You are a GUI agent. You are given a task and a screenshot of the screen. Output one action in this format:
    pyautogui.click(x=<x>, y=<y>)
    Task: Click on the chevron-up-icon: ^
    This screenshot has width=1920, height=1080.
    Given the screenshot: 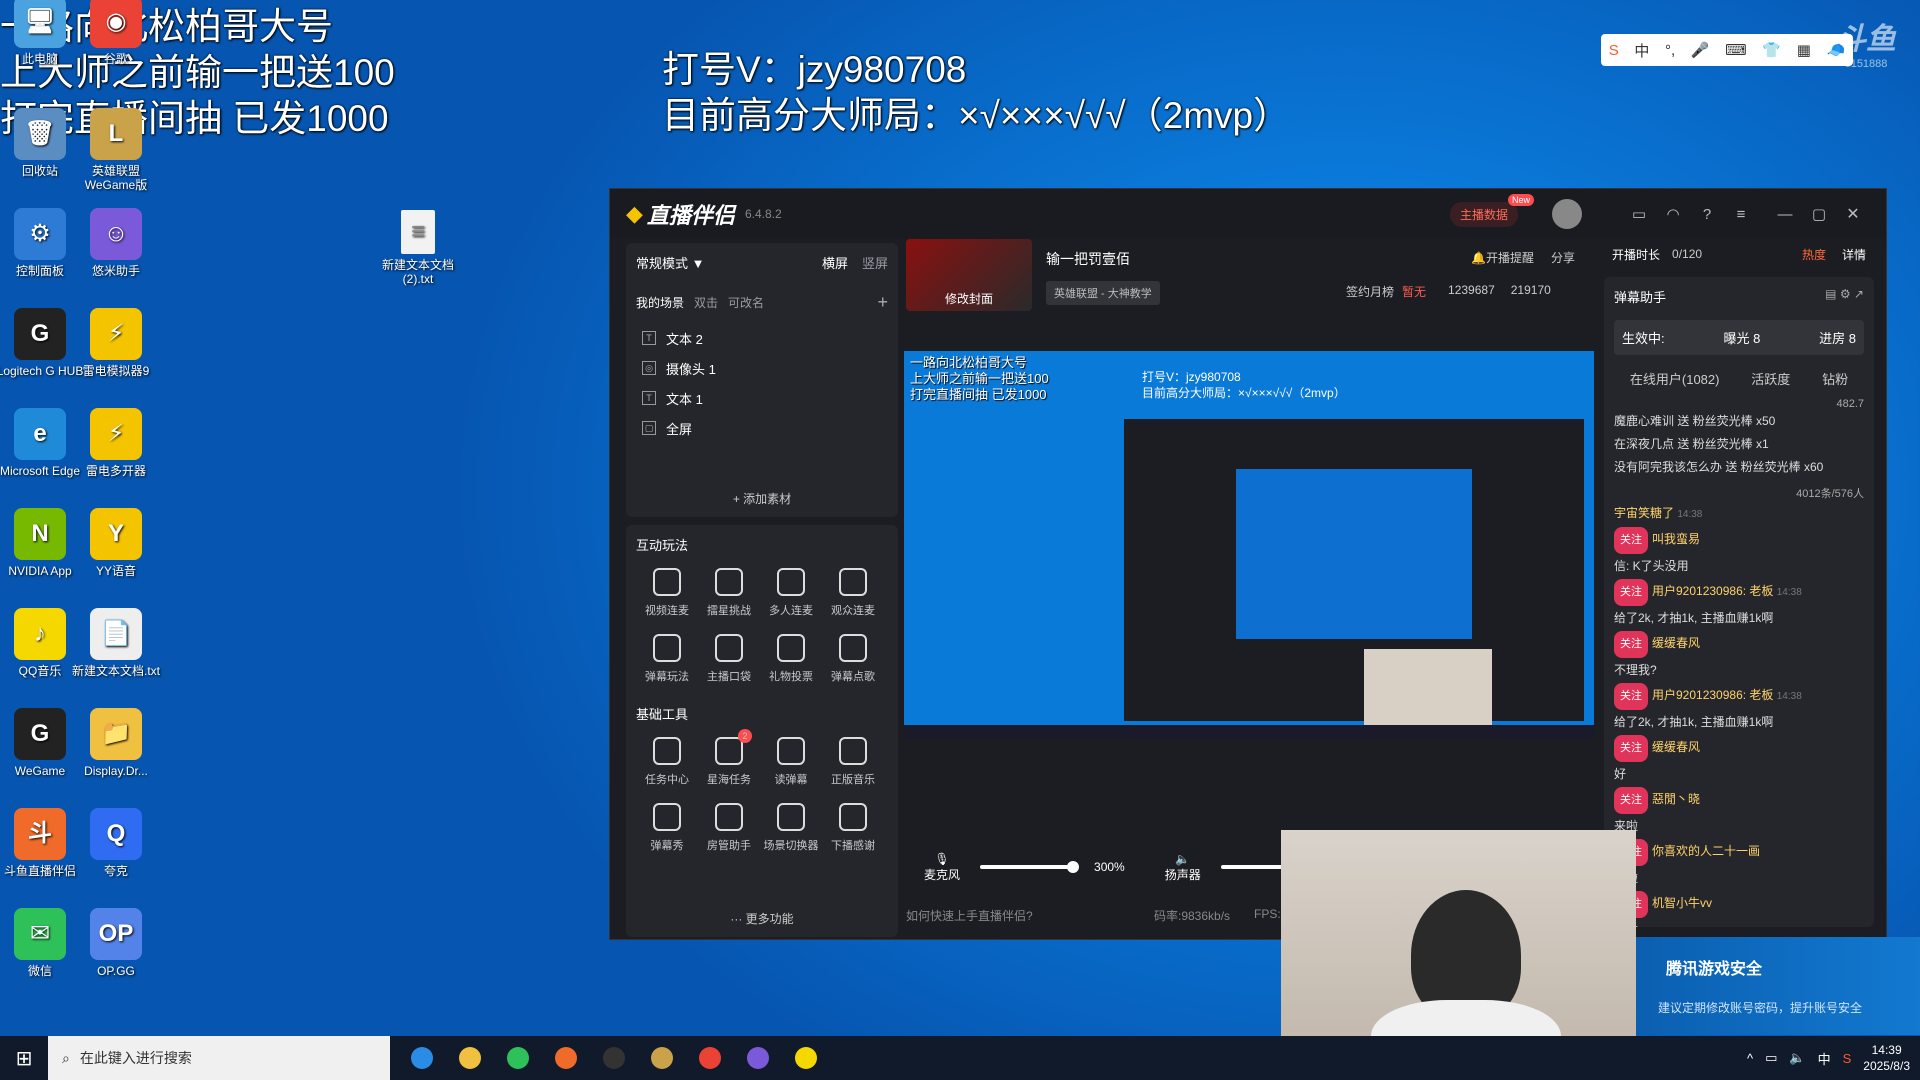 What is the action you would take?
    pyautogui.click(x=1750, y=1058)
    